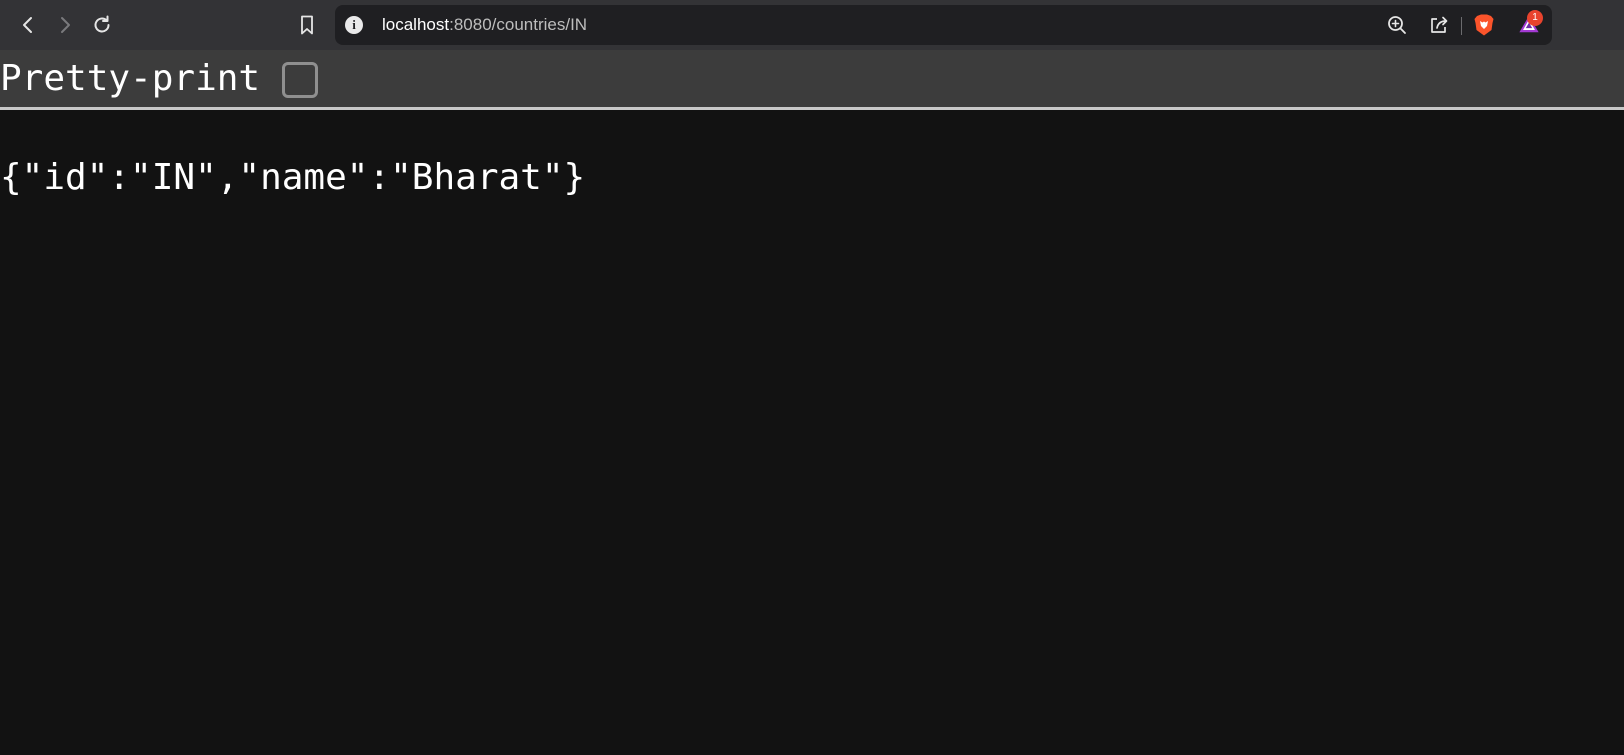 The width and height of the screenshot is (1624, 755). Describe the element at coordinates (1461, 26) in the screenshot. I see `address-bar-divider` at that location.